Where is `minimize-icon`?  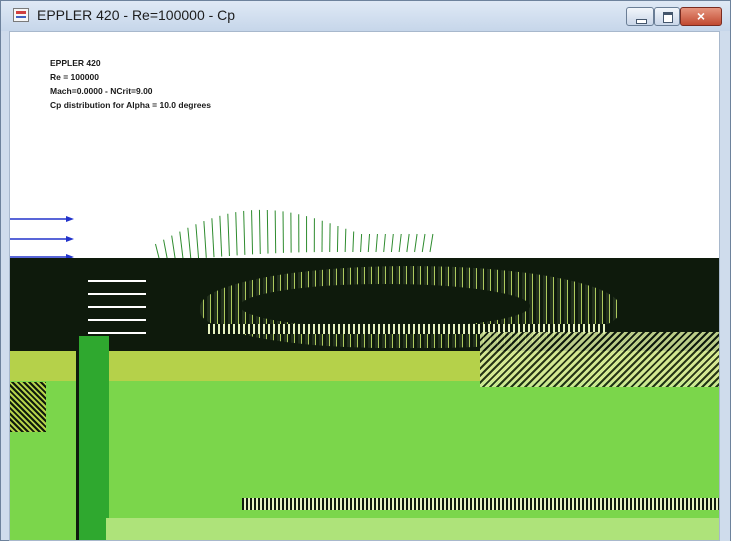 minimize-icon is located at coordinates (641, 21).